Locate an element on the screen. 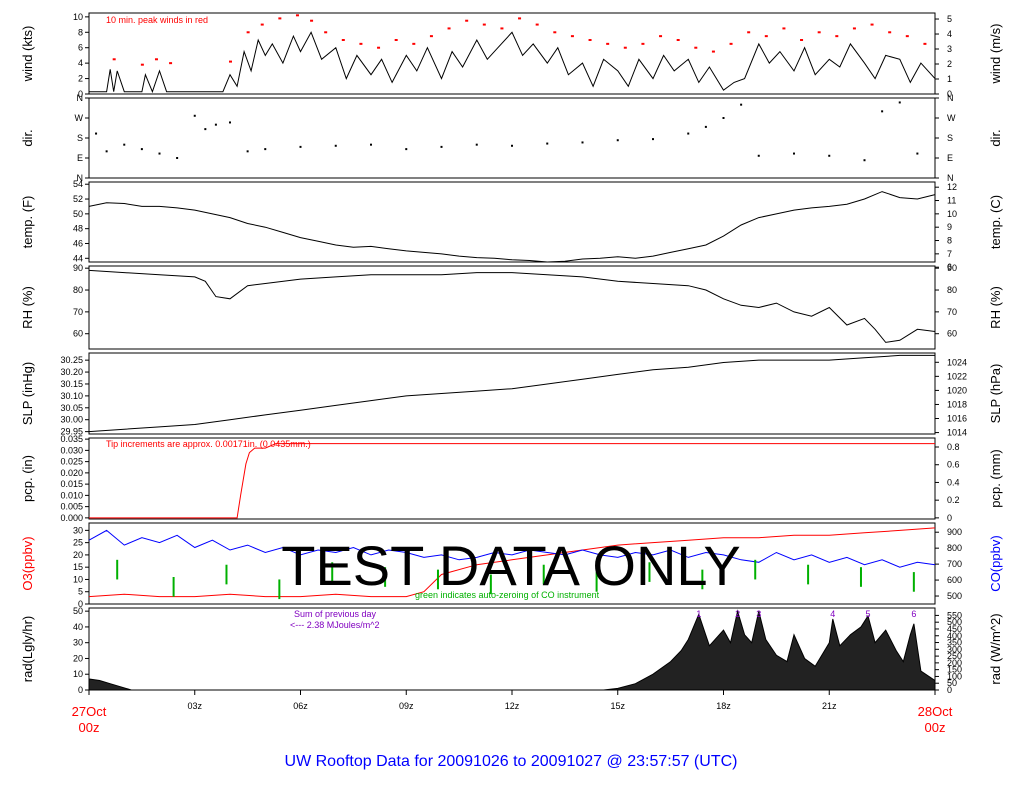 This screenshot has height=800, width=1024. y-tick-label: 8 is located at coordinates (80, 32).